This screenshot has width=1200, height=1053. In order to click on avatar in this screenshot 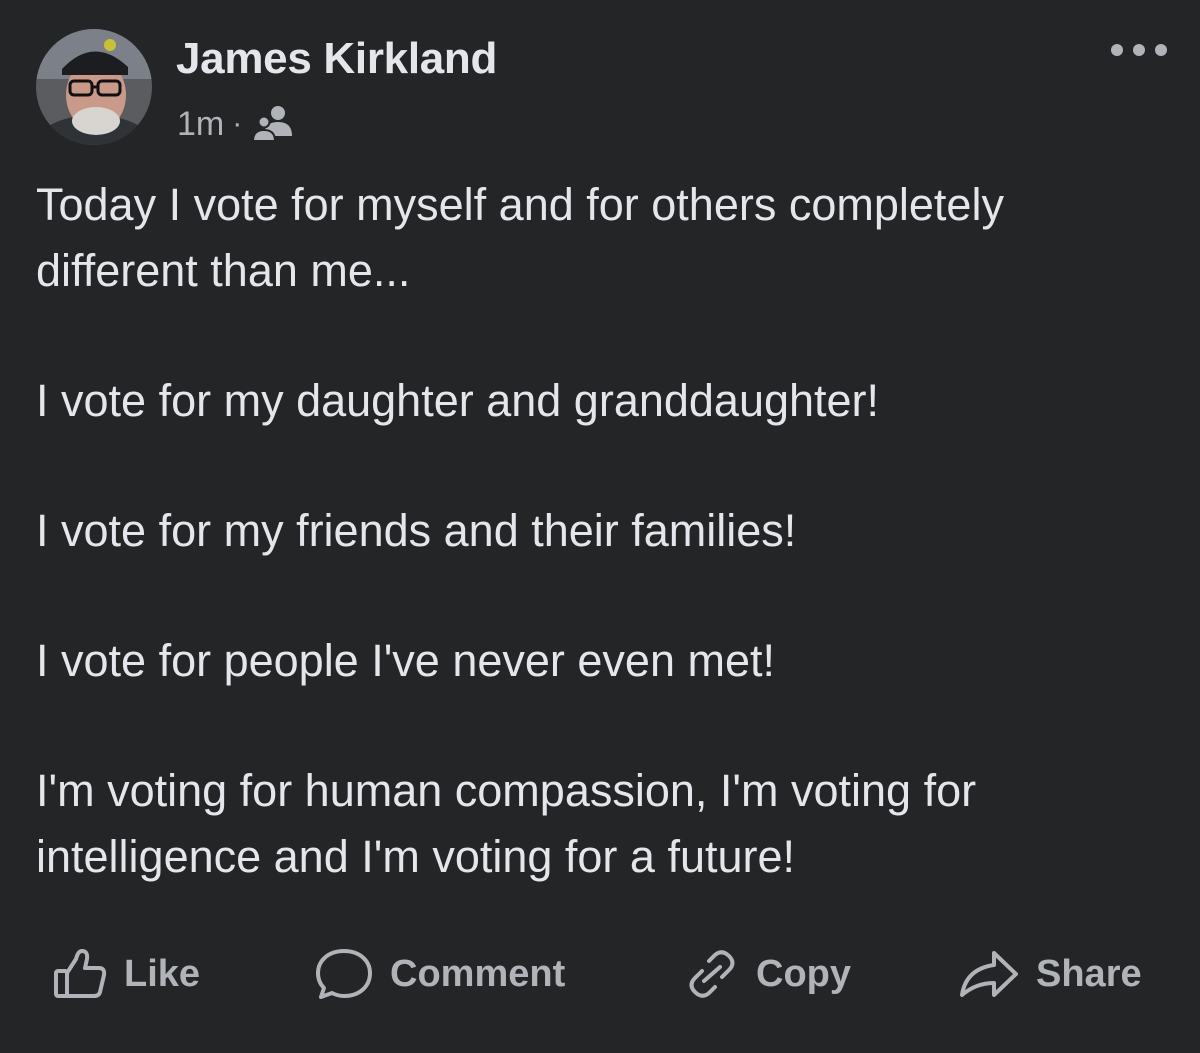, I will do `click(94, 87)`.